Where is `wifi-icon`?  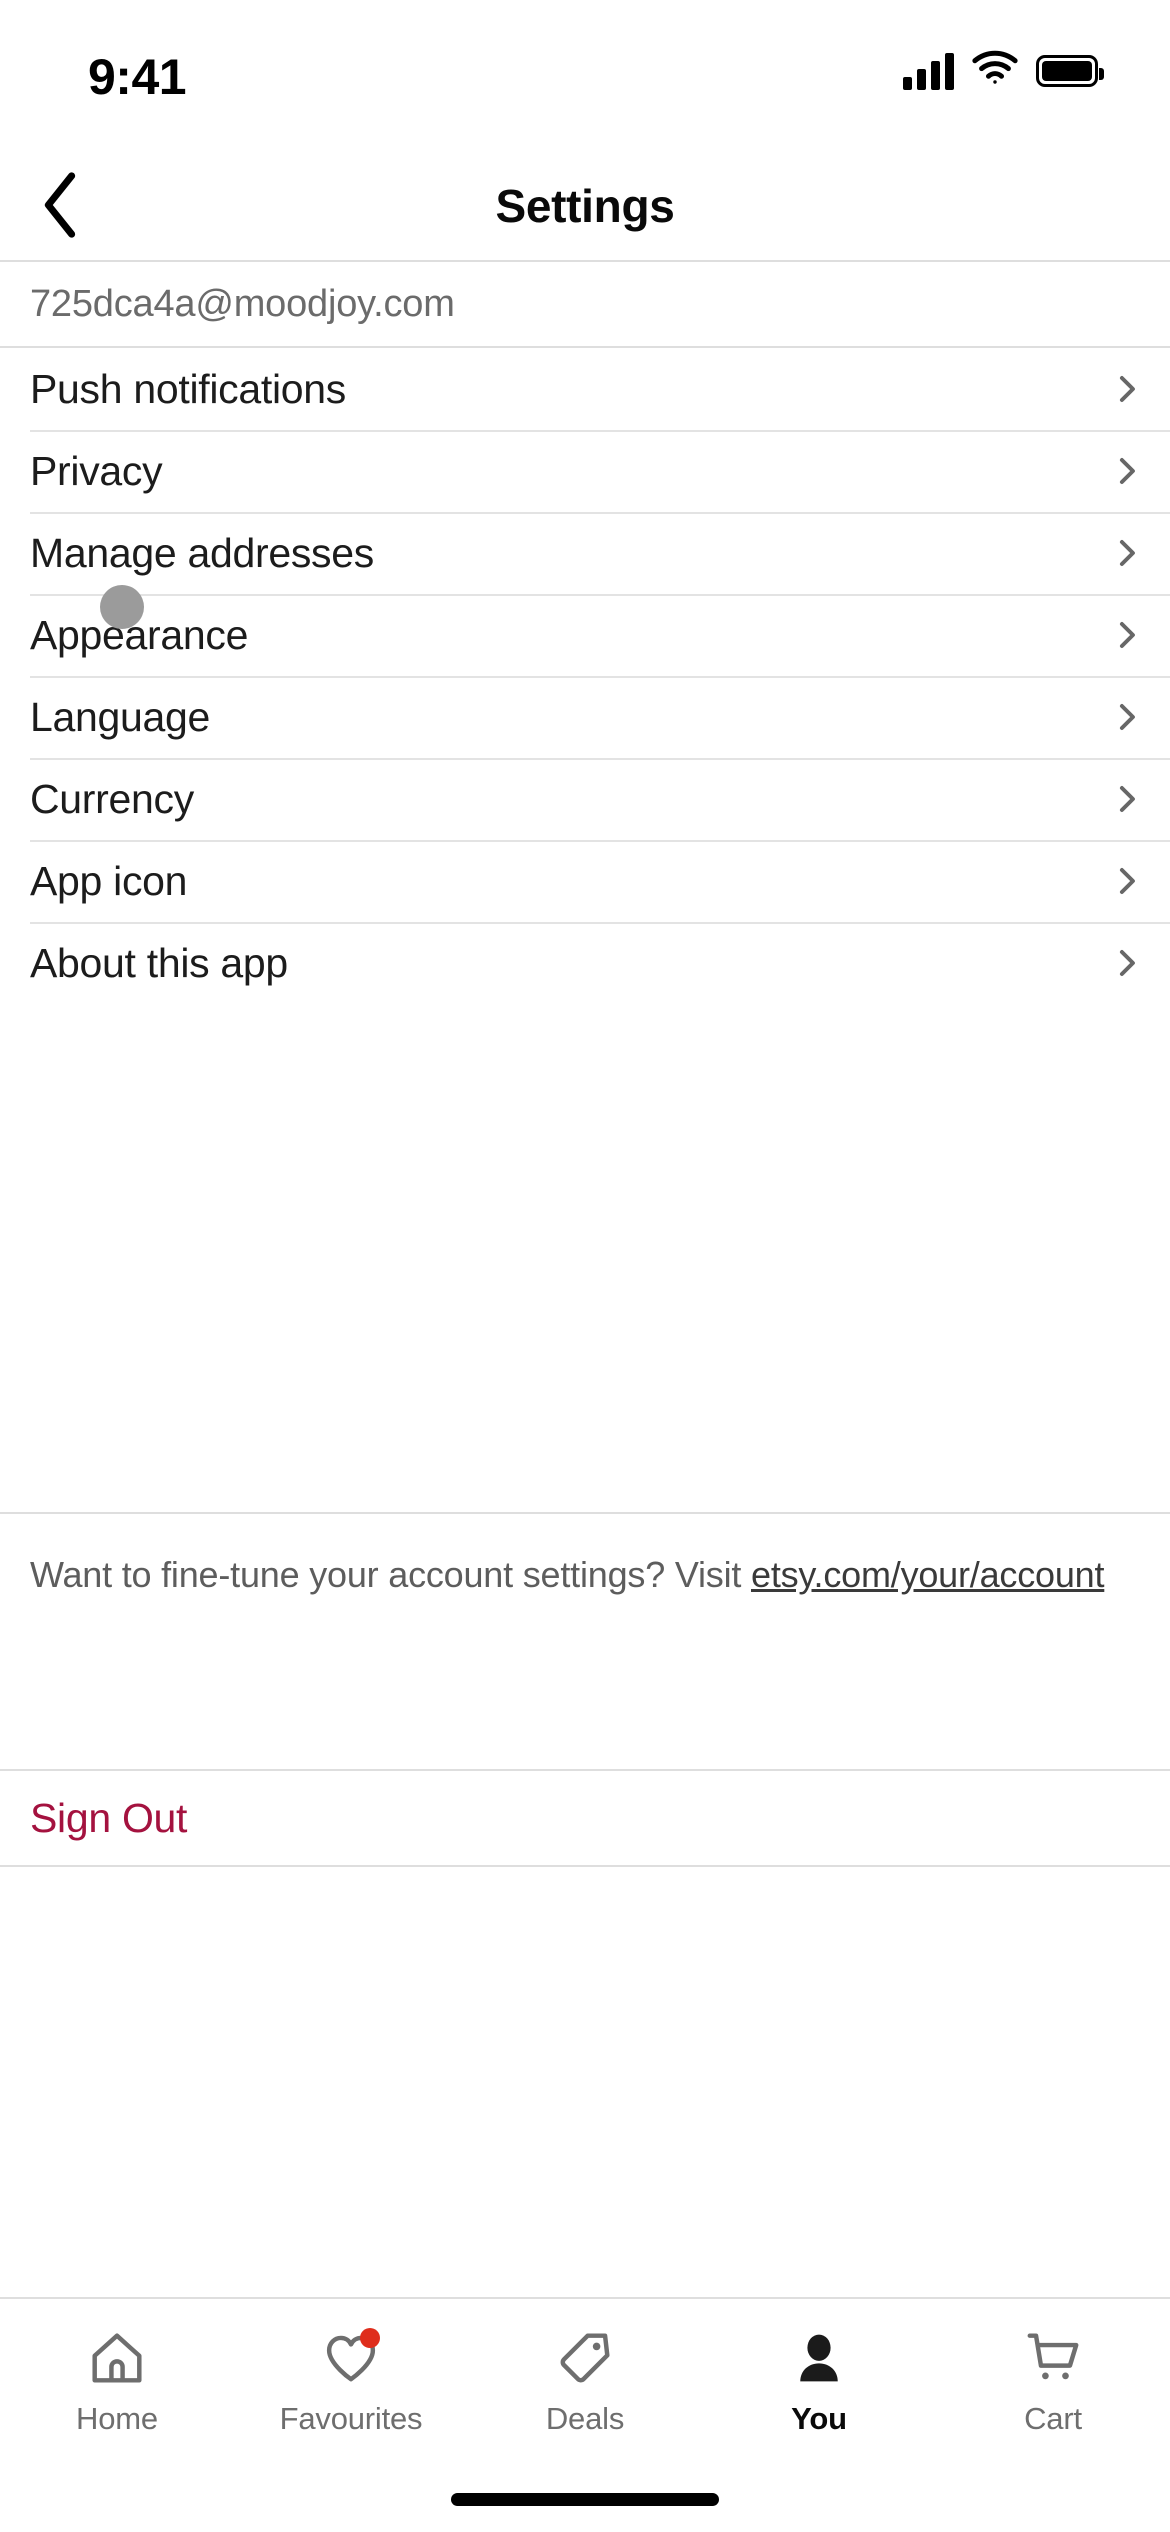
wifi-icon is located at coordinates (995, 70).